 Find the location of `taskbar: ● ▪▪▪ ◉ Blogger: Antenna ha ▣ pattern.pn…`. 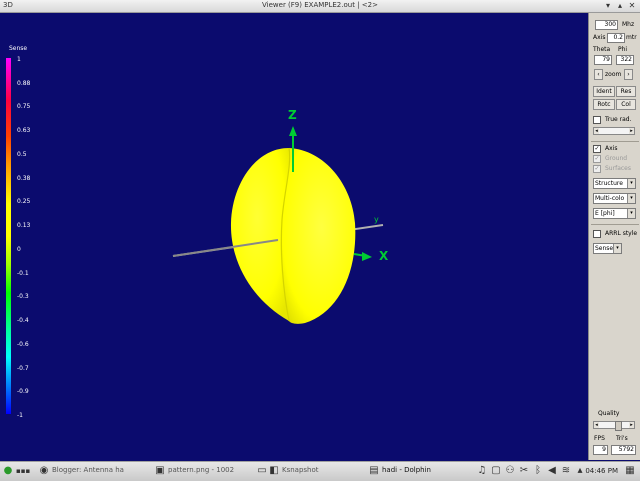

taskbar: ● ▪▪▪ ◉ Blogger: Antenna ha ▣ pattern.pn… is located at coordinates (320, 471).